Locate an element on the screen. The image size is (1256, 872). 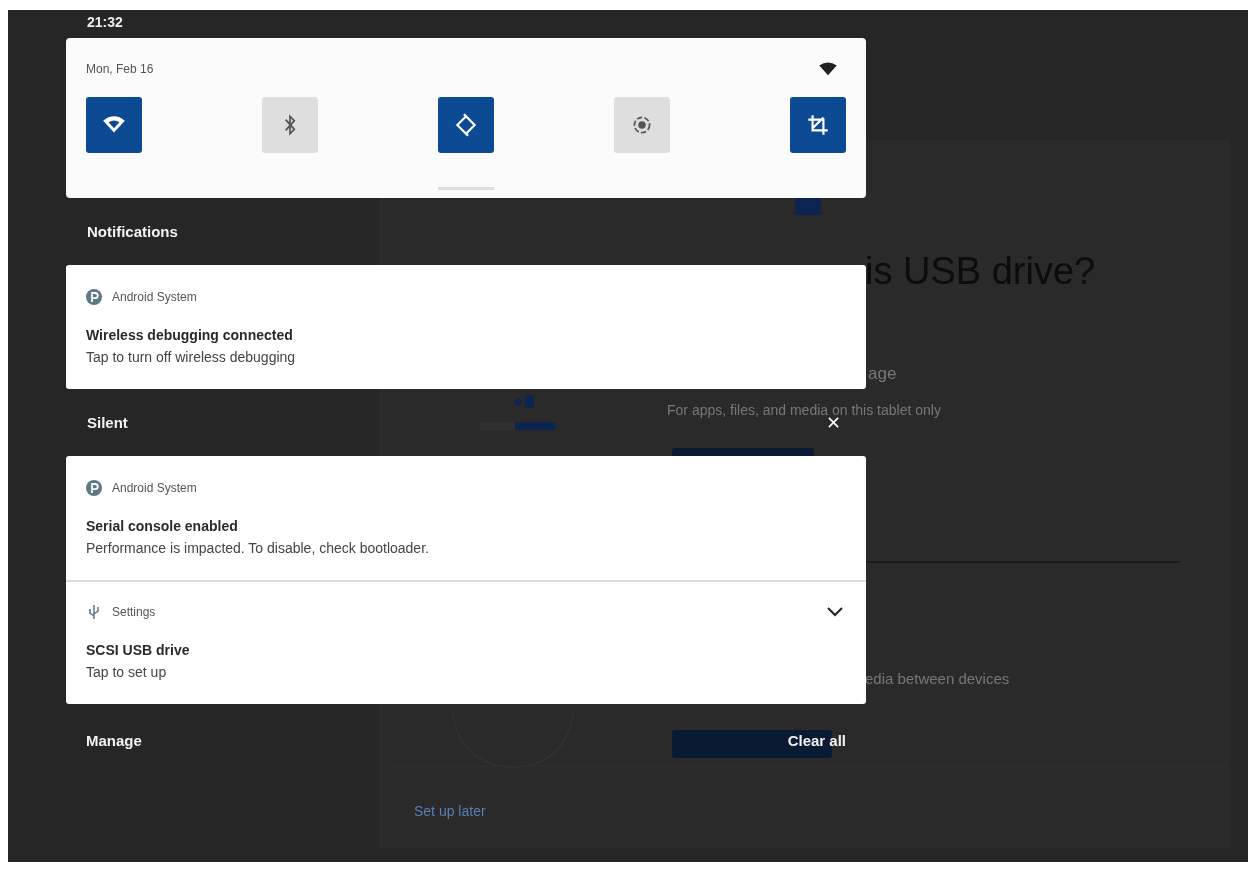
expand-chevron-icon is located at coordinates (835, 612).